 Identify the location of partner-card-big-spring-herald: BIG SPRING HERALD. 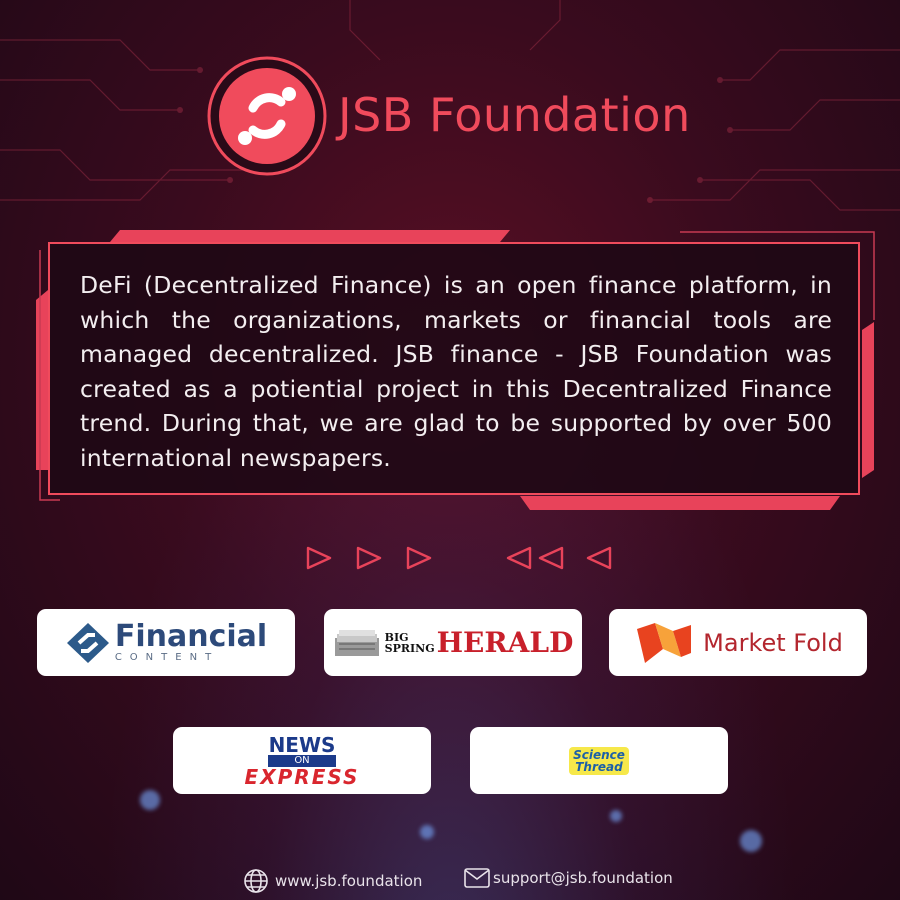
(453, 642).